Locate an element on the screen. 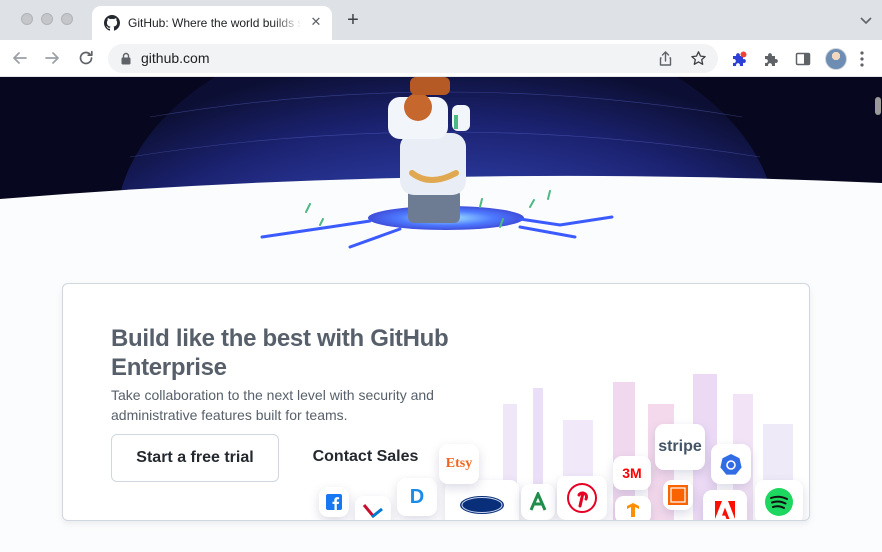  page-scrollbar is located at coordinates (878, 106).